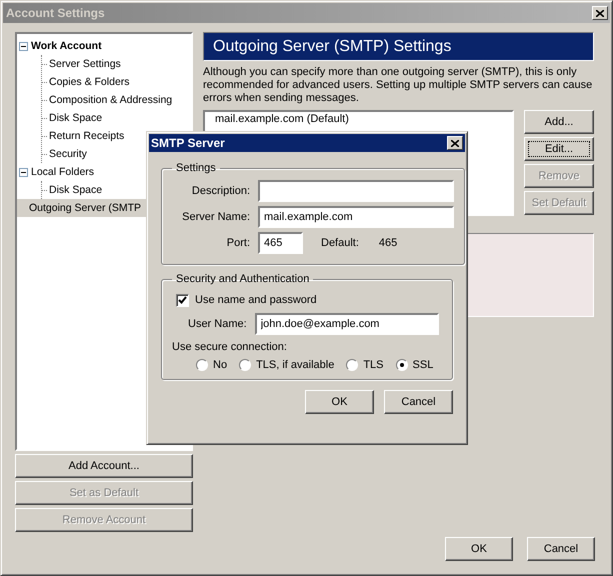  Describe the element at coordinates (196, 168) in the screenshot. I see `group-title: Settings` at that location.